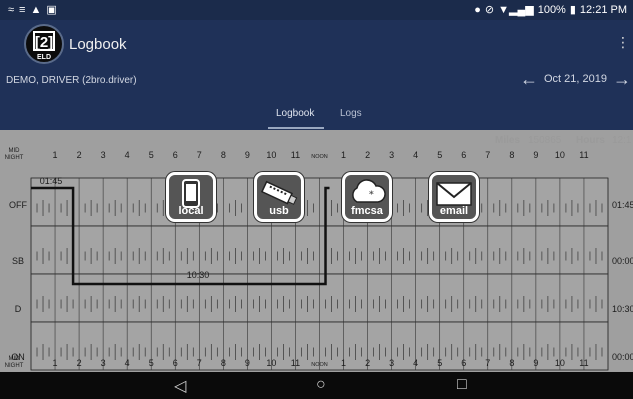  I want to click on export-usb-label: usb, so click(279, 211).